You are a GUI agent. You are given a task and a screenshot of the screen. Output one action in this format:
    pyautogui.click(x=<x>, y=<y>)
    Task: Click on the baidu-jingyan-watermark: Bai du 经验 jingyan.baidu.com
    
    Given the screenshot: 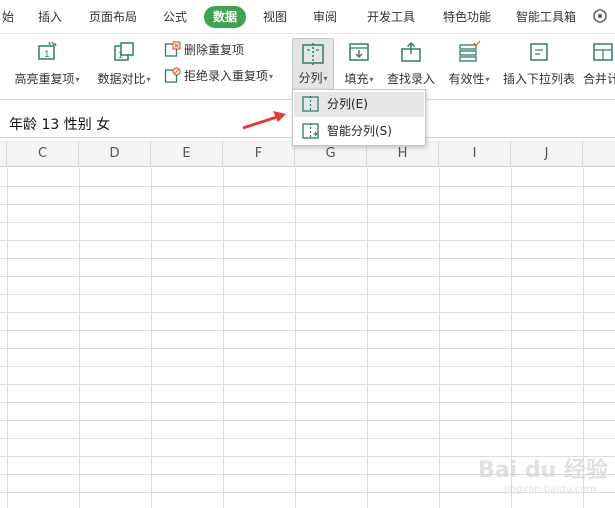 What is the action you would take?
    pyautogui.click(x=544, y=477)
    